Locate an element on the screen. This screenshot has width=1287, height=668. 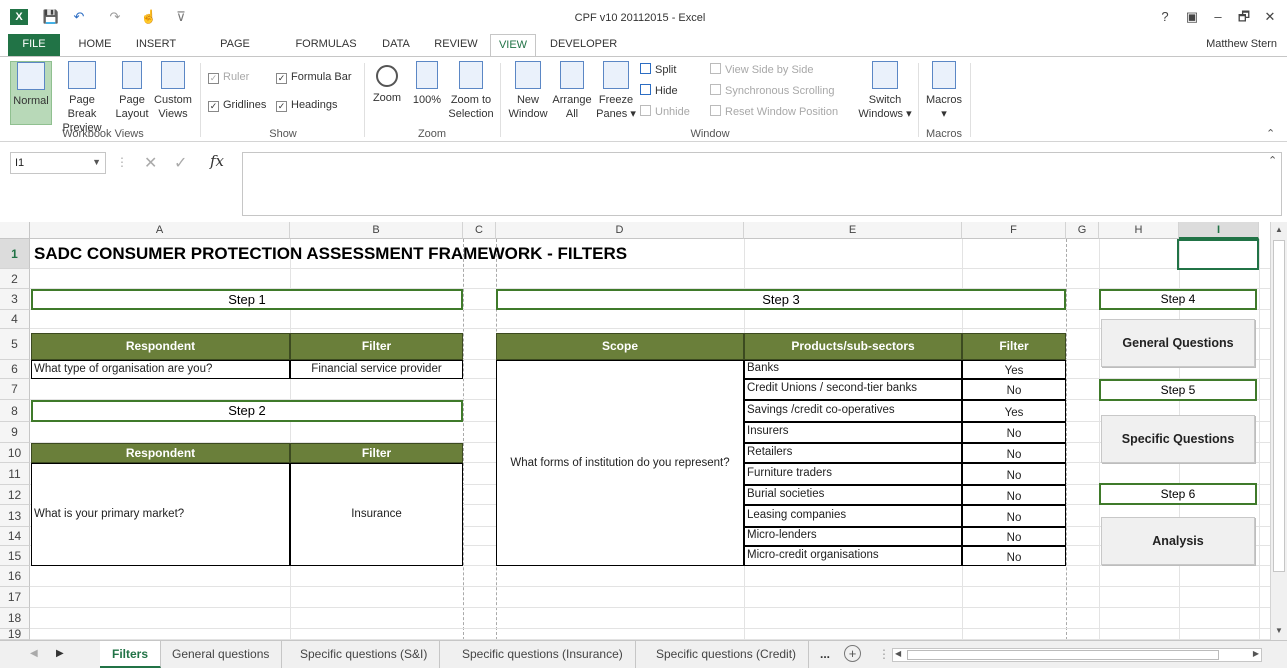
row-header: 19 is located at coordinates (15, 634).